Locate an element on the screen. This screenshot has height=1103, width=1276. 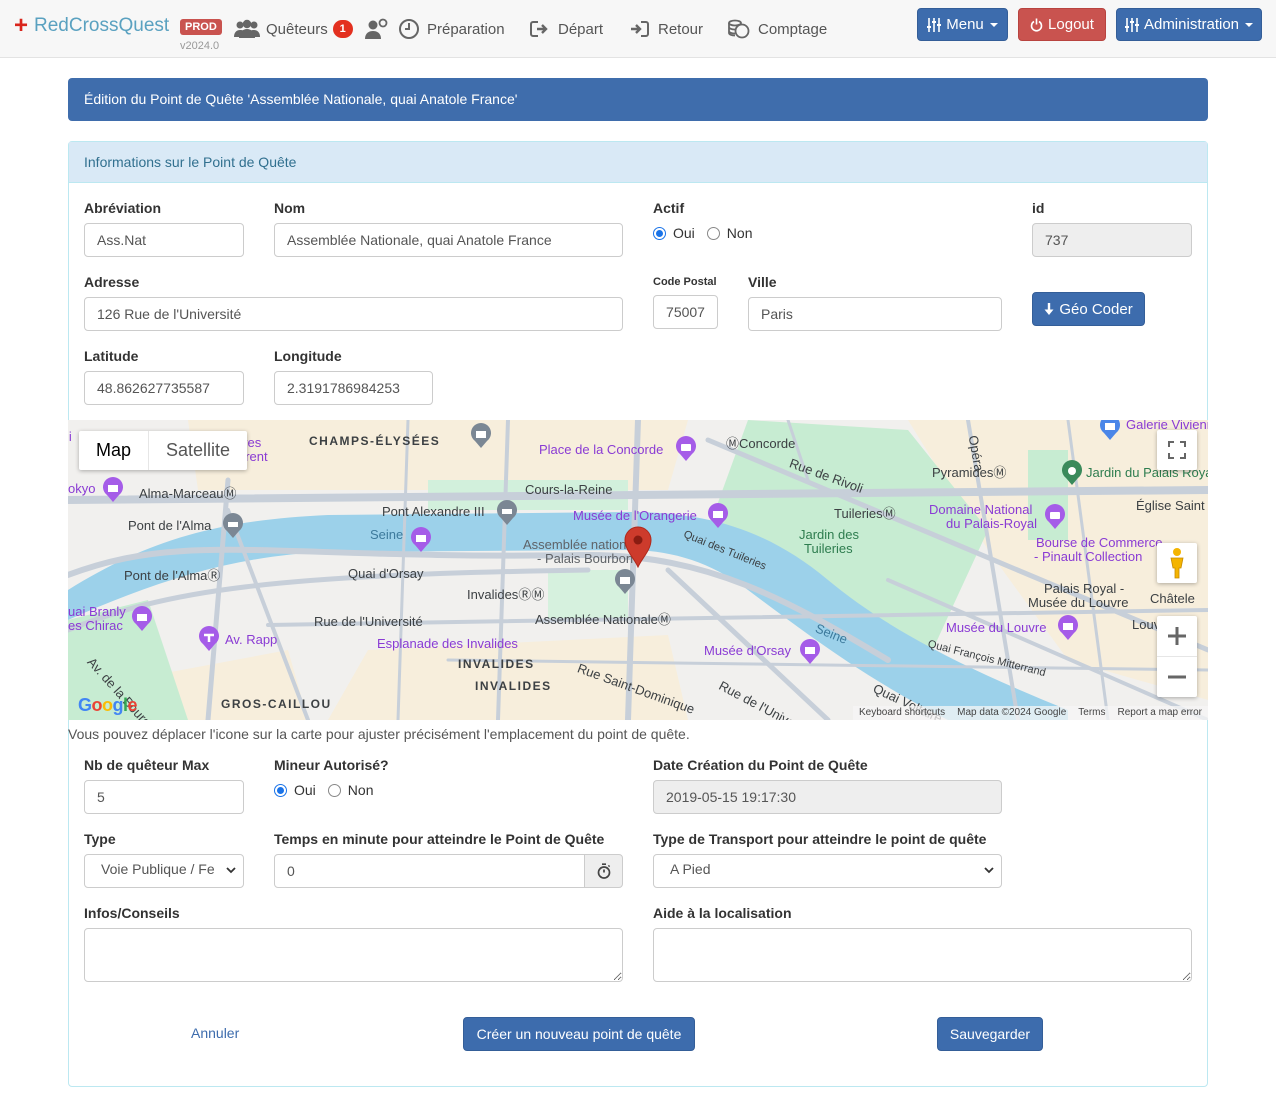
minor-oui-label: Oui is located at coordinates (305, 790).